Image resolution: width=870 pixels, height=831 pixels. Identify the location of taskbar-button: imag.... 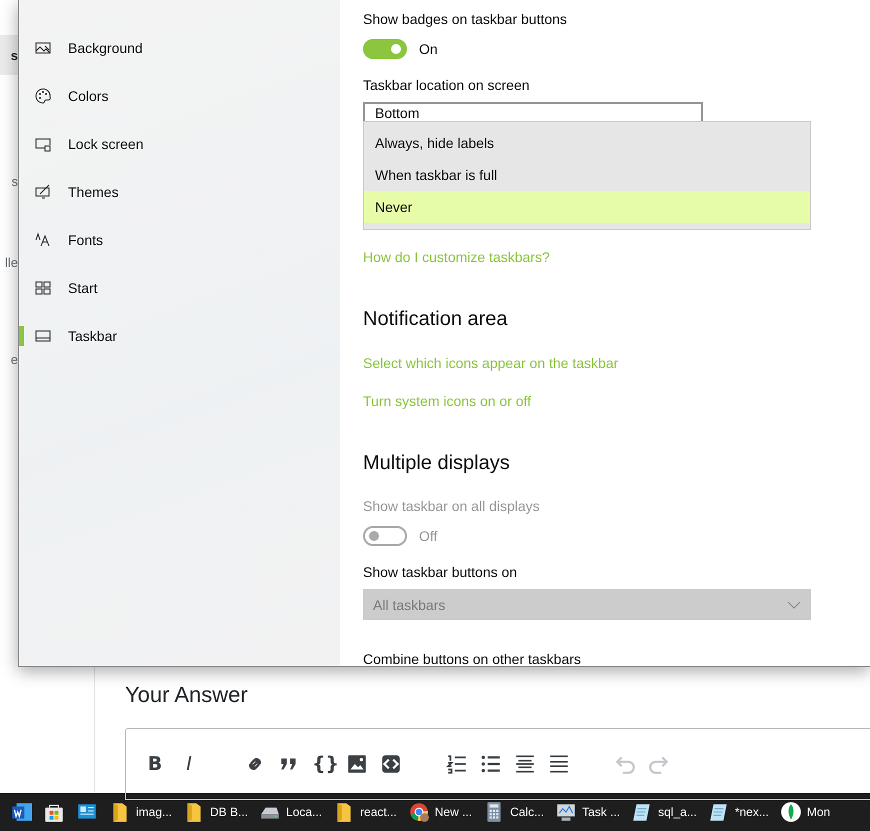
(146, 812).